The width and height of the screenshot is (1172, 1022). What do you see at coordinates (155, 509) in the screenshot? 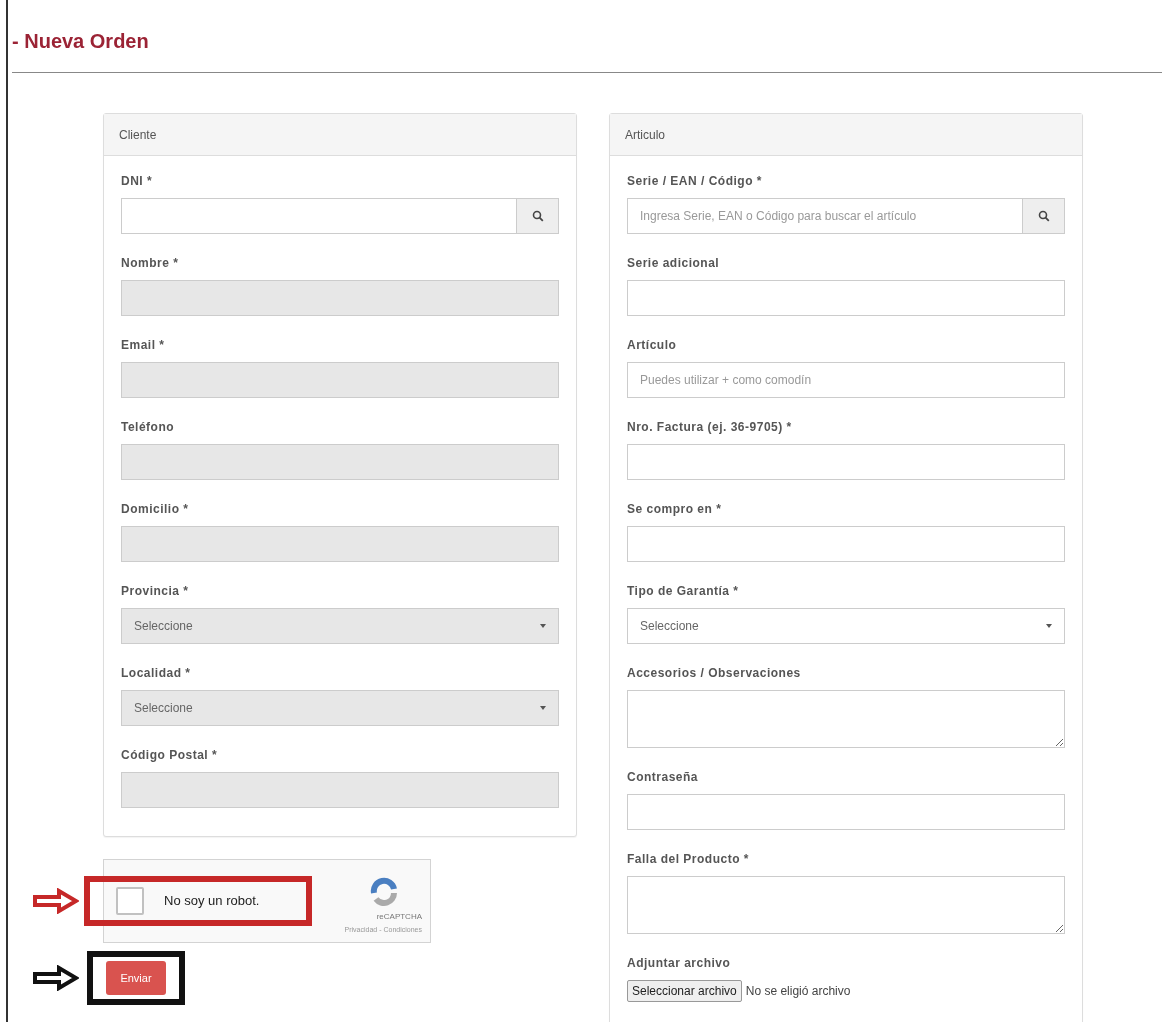
I see `field-label: Domicilio *` at bounding box center [155, 509].